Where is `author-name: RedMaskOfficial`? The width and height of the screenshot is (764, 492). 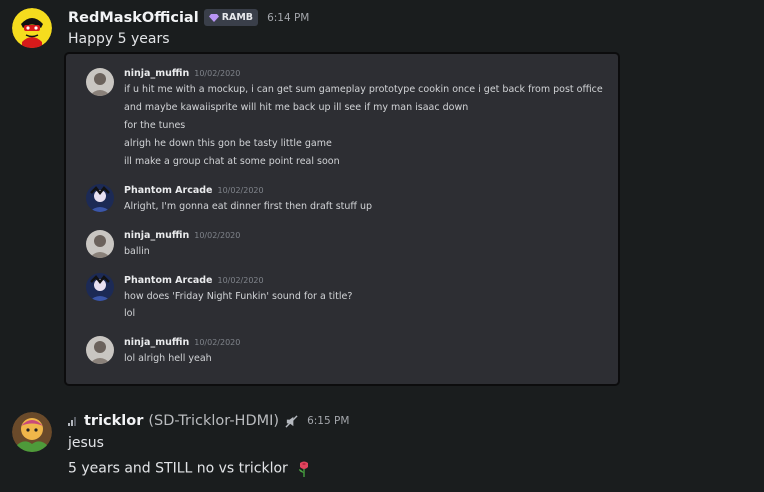 author-name: RedMaskOfficial is located at coordinates (133, 18).